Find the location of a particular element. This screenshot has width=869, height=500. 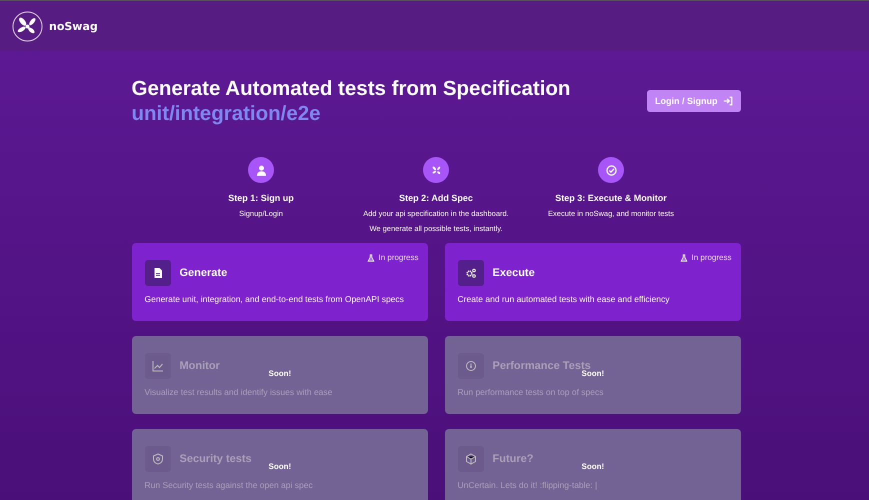

step-title: Step 1: Sign up is located at coordinates (261, 198).